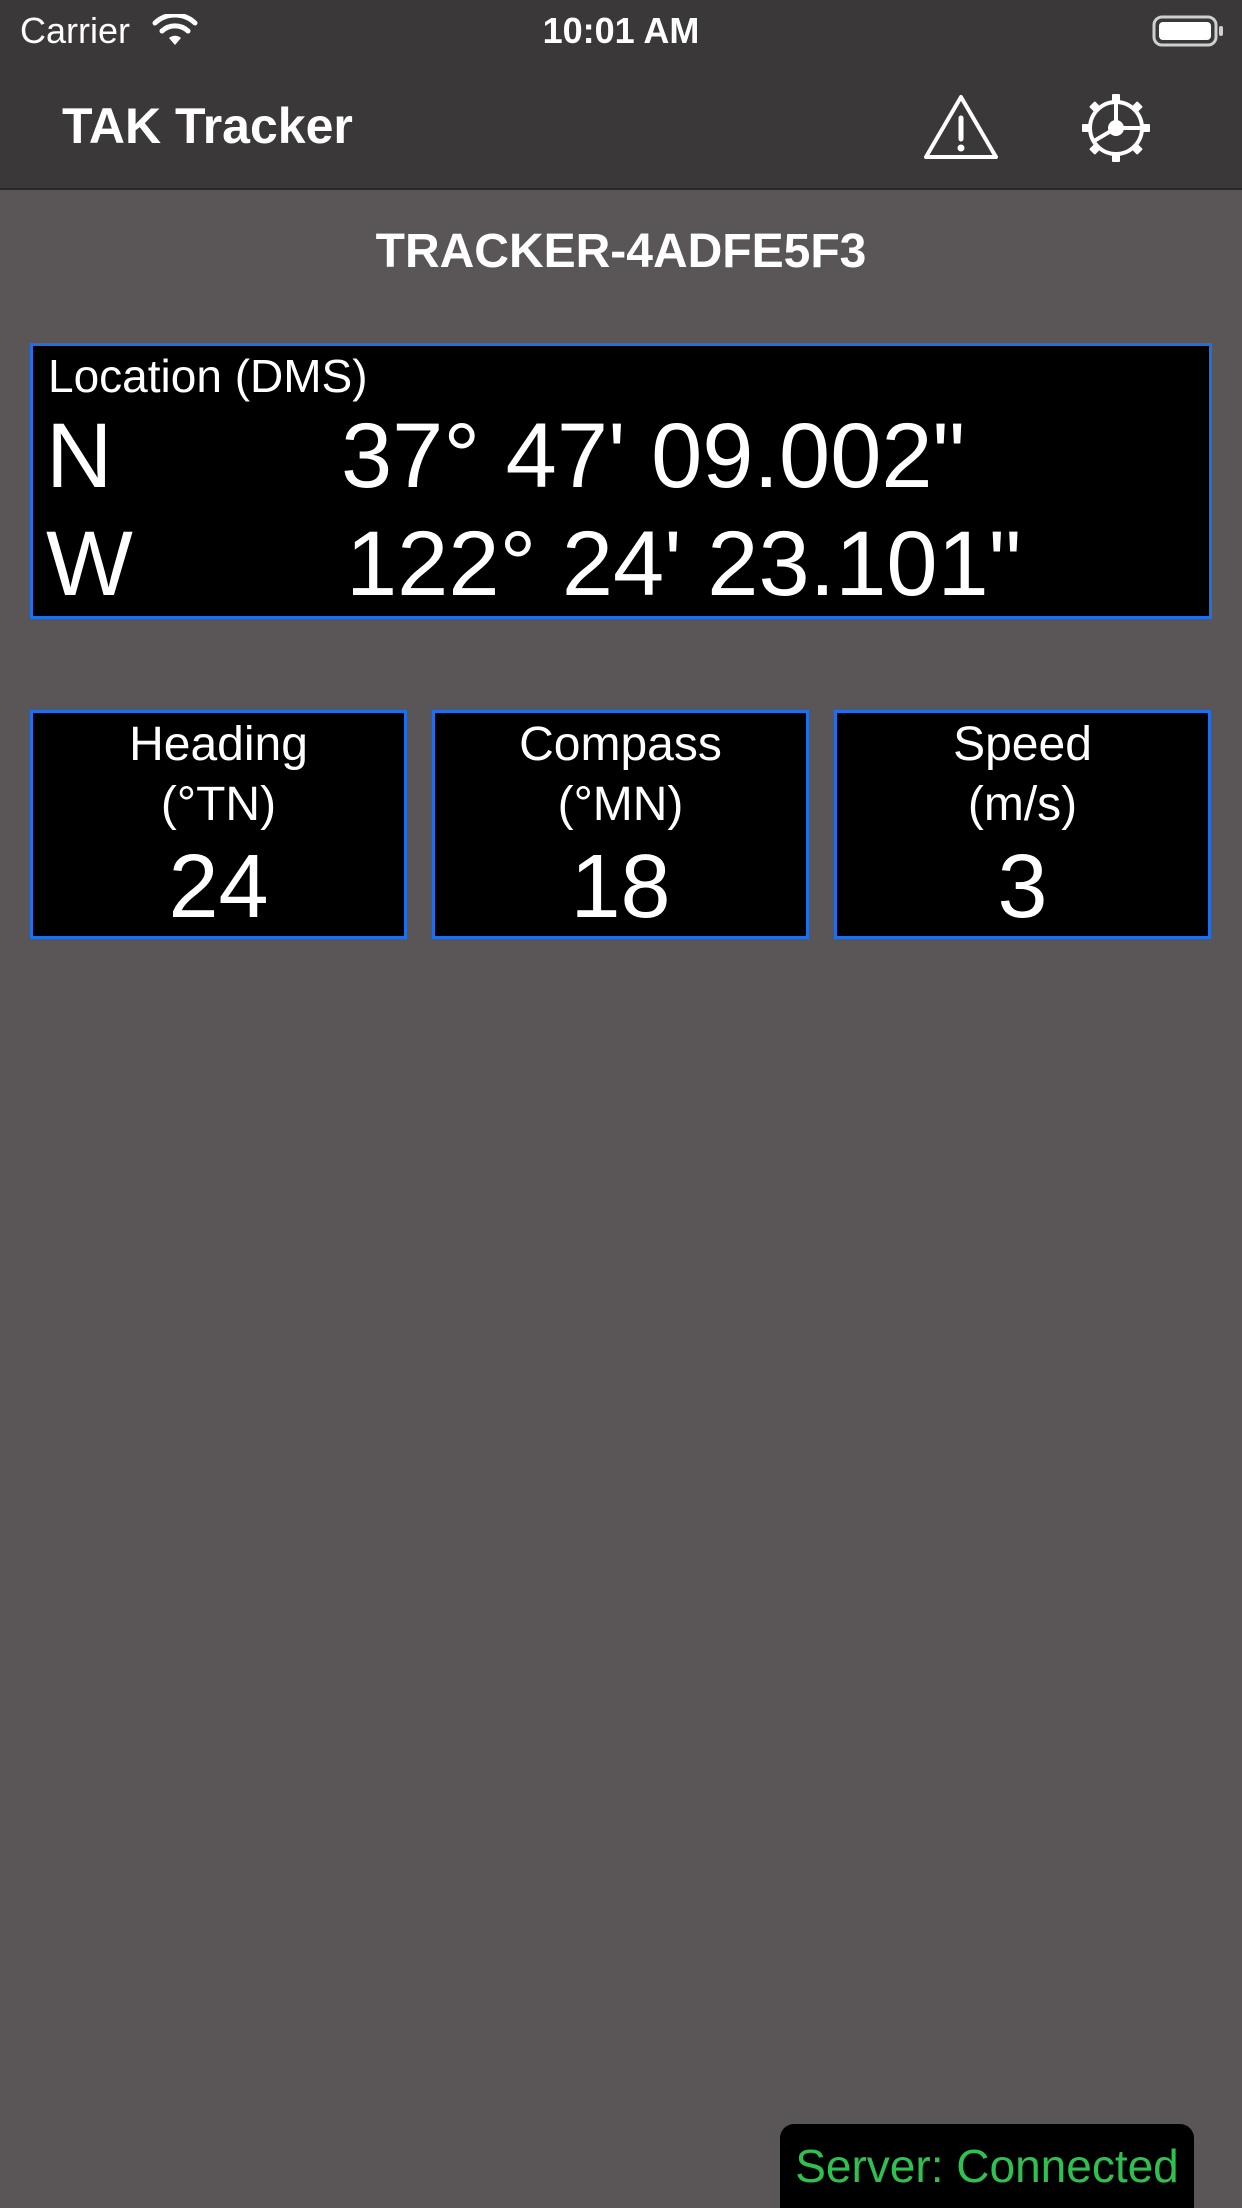 This screenshot has width=1242, height=2208. Describe the element at coordinates (218, 804) in the screenshot. I see `heading-unit: (°TN)` at that location.